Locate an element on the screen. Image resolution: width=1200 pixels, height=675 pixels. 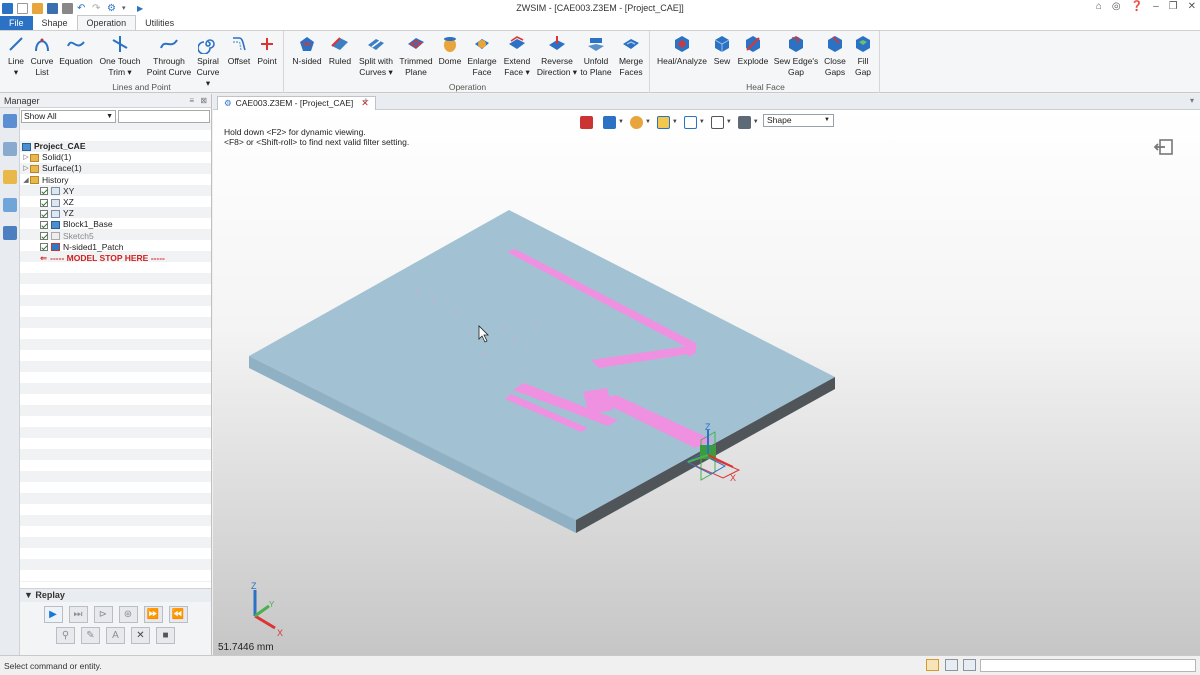
chevron-down-icon: ▾ is located at coordinates (127, 8).